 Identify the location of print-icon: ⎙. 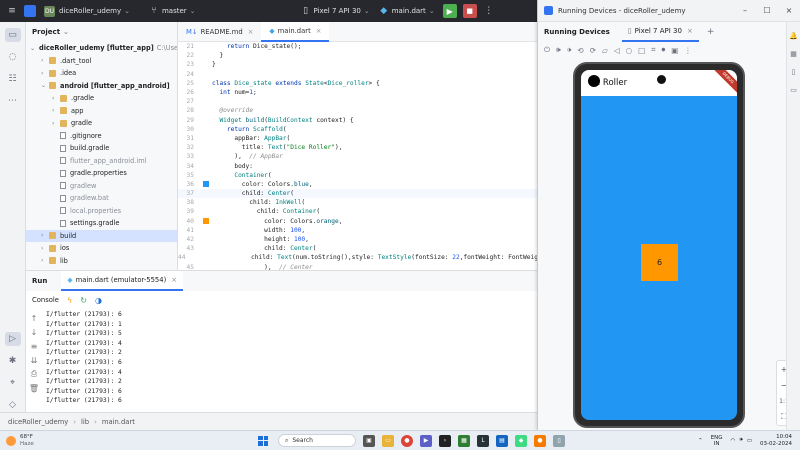
(34, 374).